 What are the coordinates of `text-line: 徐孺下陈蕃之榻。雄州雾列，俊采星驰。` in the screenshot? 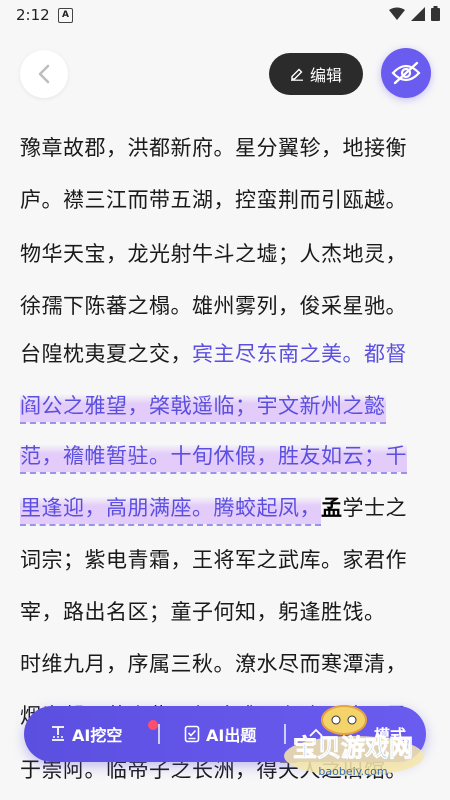 It's located at (225, 305).